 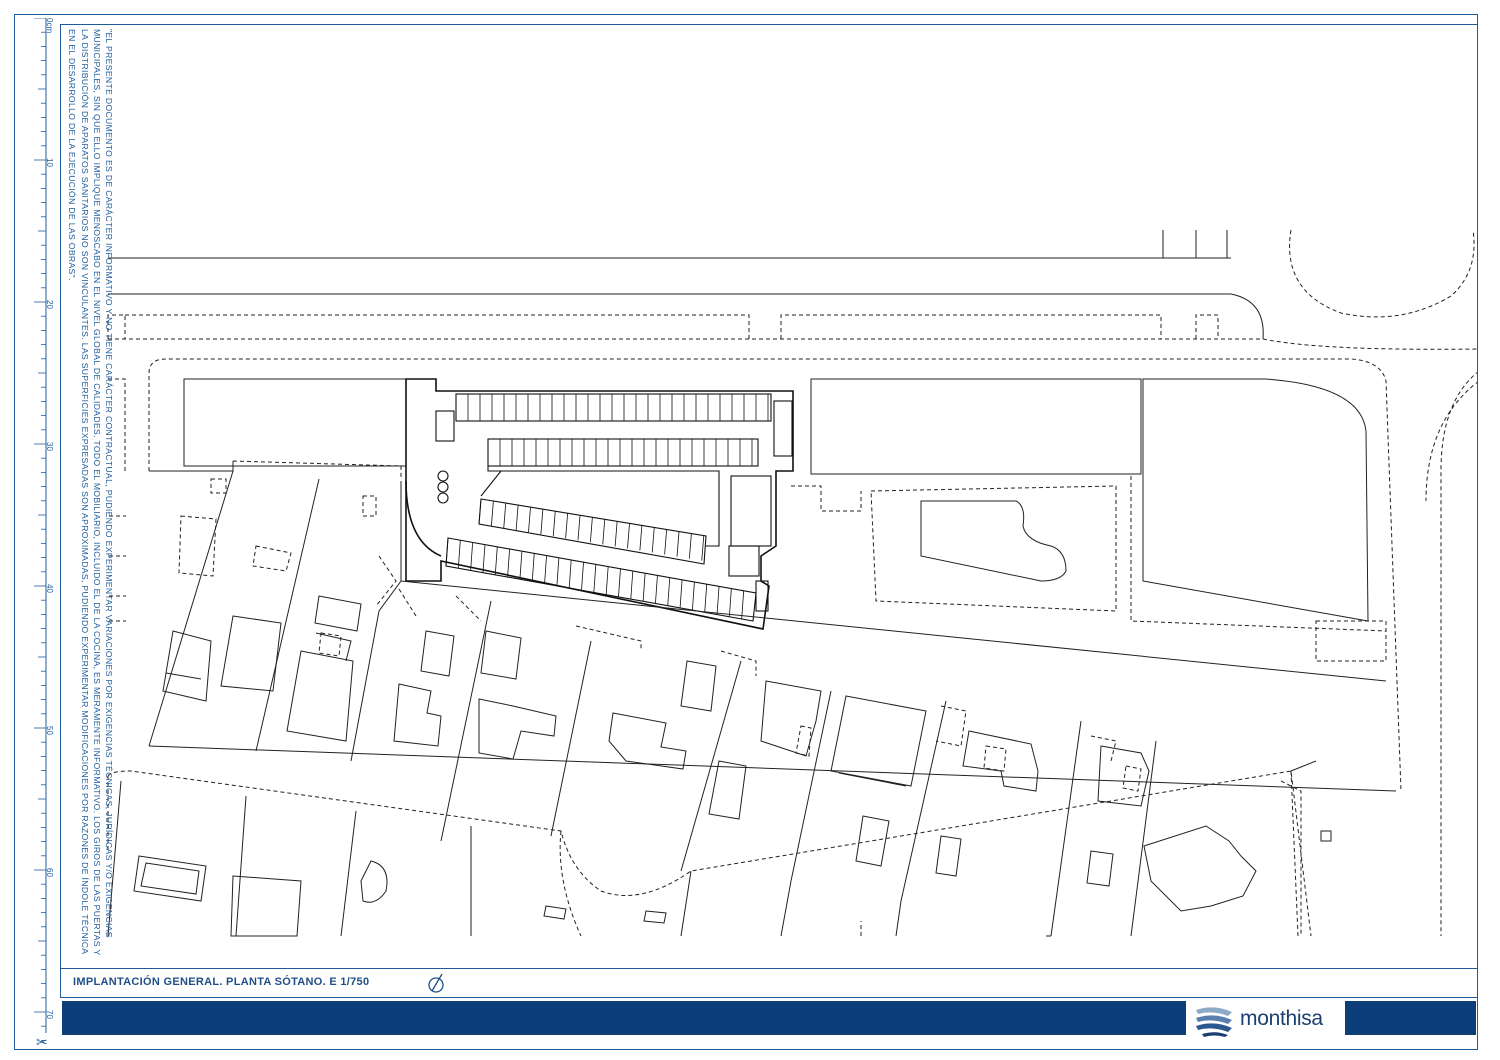 I want to click on north-arrow-icon, so click(x=436, y=983).